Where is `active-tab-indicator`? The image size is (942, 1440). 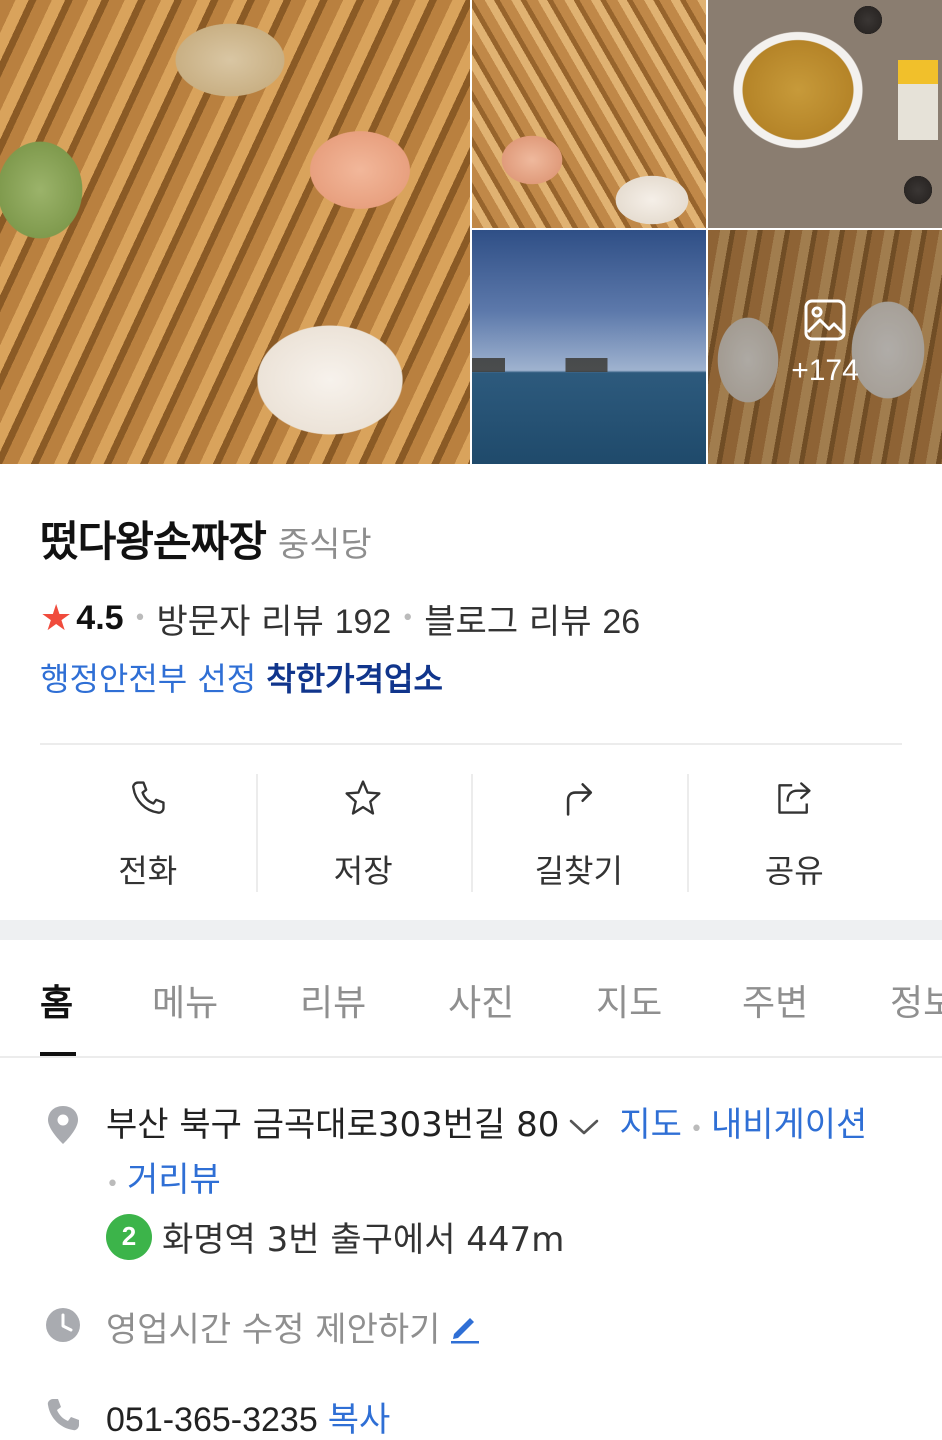
active-tab-indicator is located at coordinates (58, 1054).